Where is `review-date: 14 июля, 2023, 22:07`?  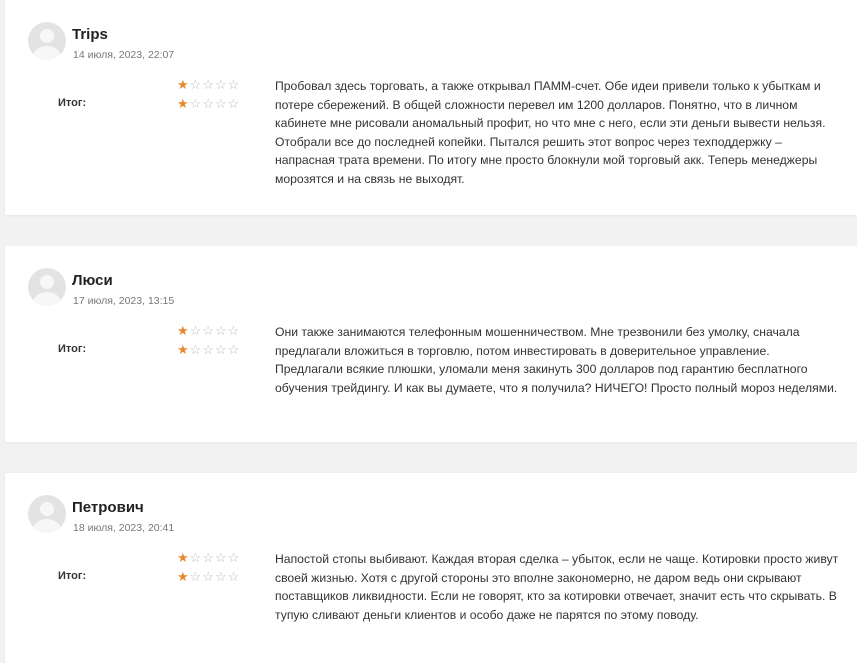
review-date: 14 июля, 2023, 22:07 is located at coordinates (124, 55).